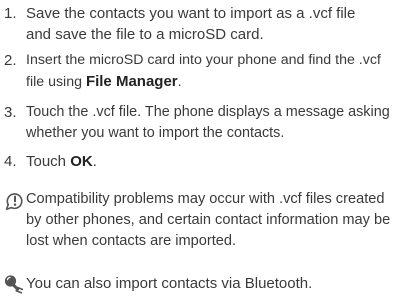 The image size is (405, 299). I want to click on step-4: 4. Touch OK., so click(202, 162).